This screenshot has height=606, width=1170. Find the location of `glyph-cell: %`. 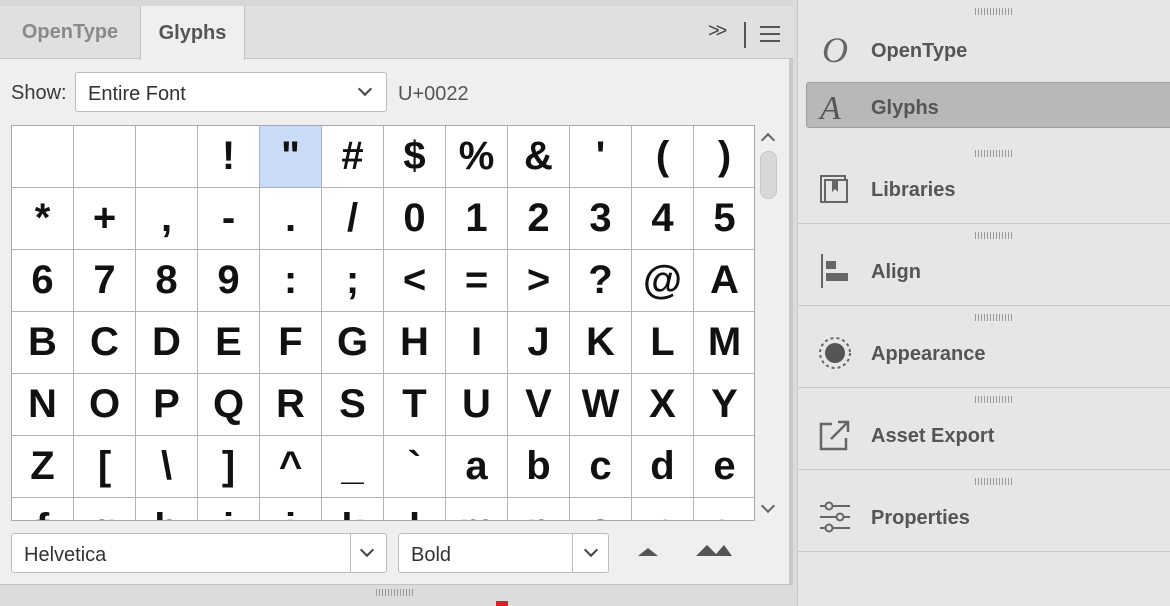

glyph-cell: % is located at coordinates (477, 157).